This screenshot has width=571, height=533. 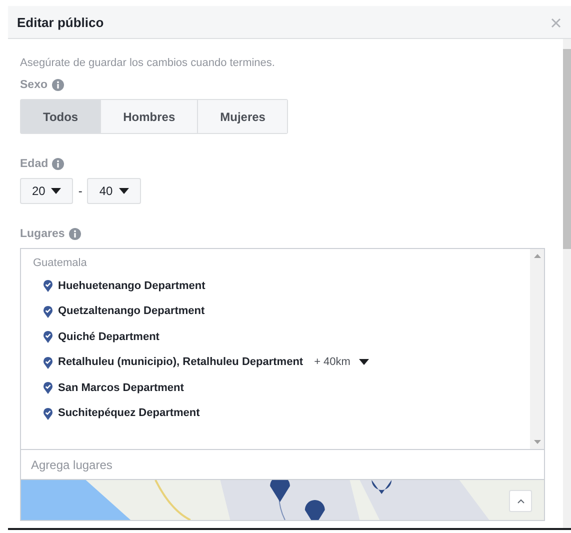 I want to click on location-name: Huehuetenango Department, so click(x=132, y=286).